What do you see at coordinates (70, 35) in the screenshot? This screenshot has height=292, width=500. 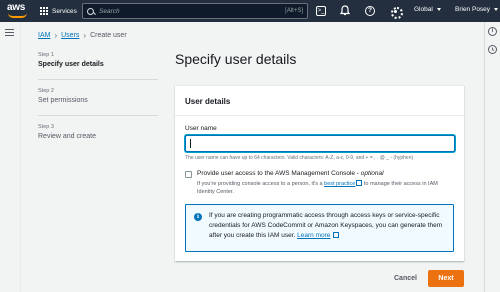 I see `breadcrumb-users: Users` at bounding box center [70, 35].